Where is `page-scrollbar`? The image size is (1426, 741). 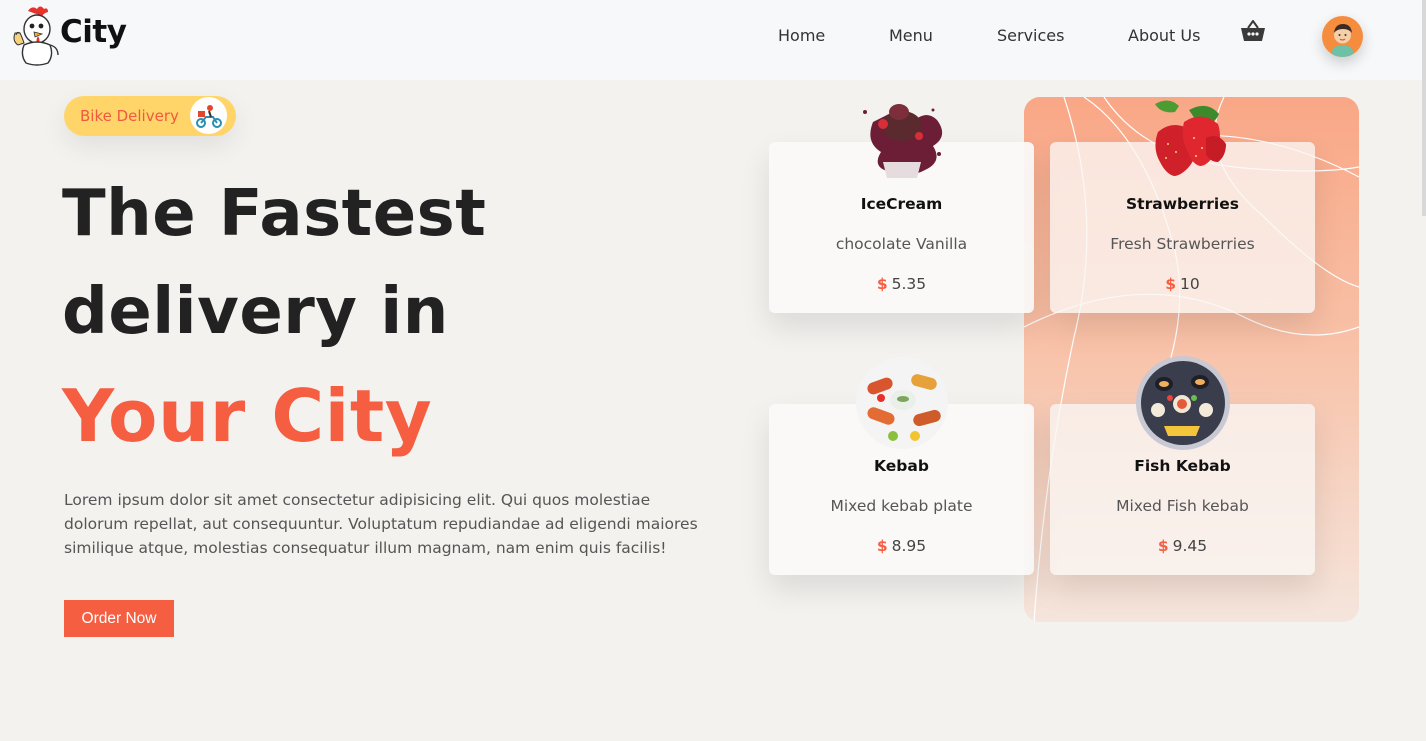 page-scrollbar is located at coordinates (1424, 108).